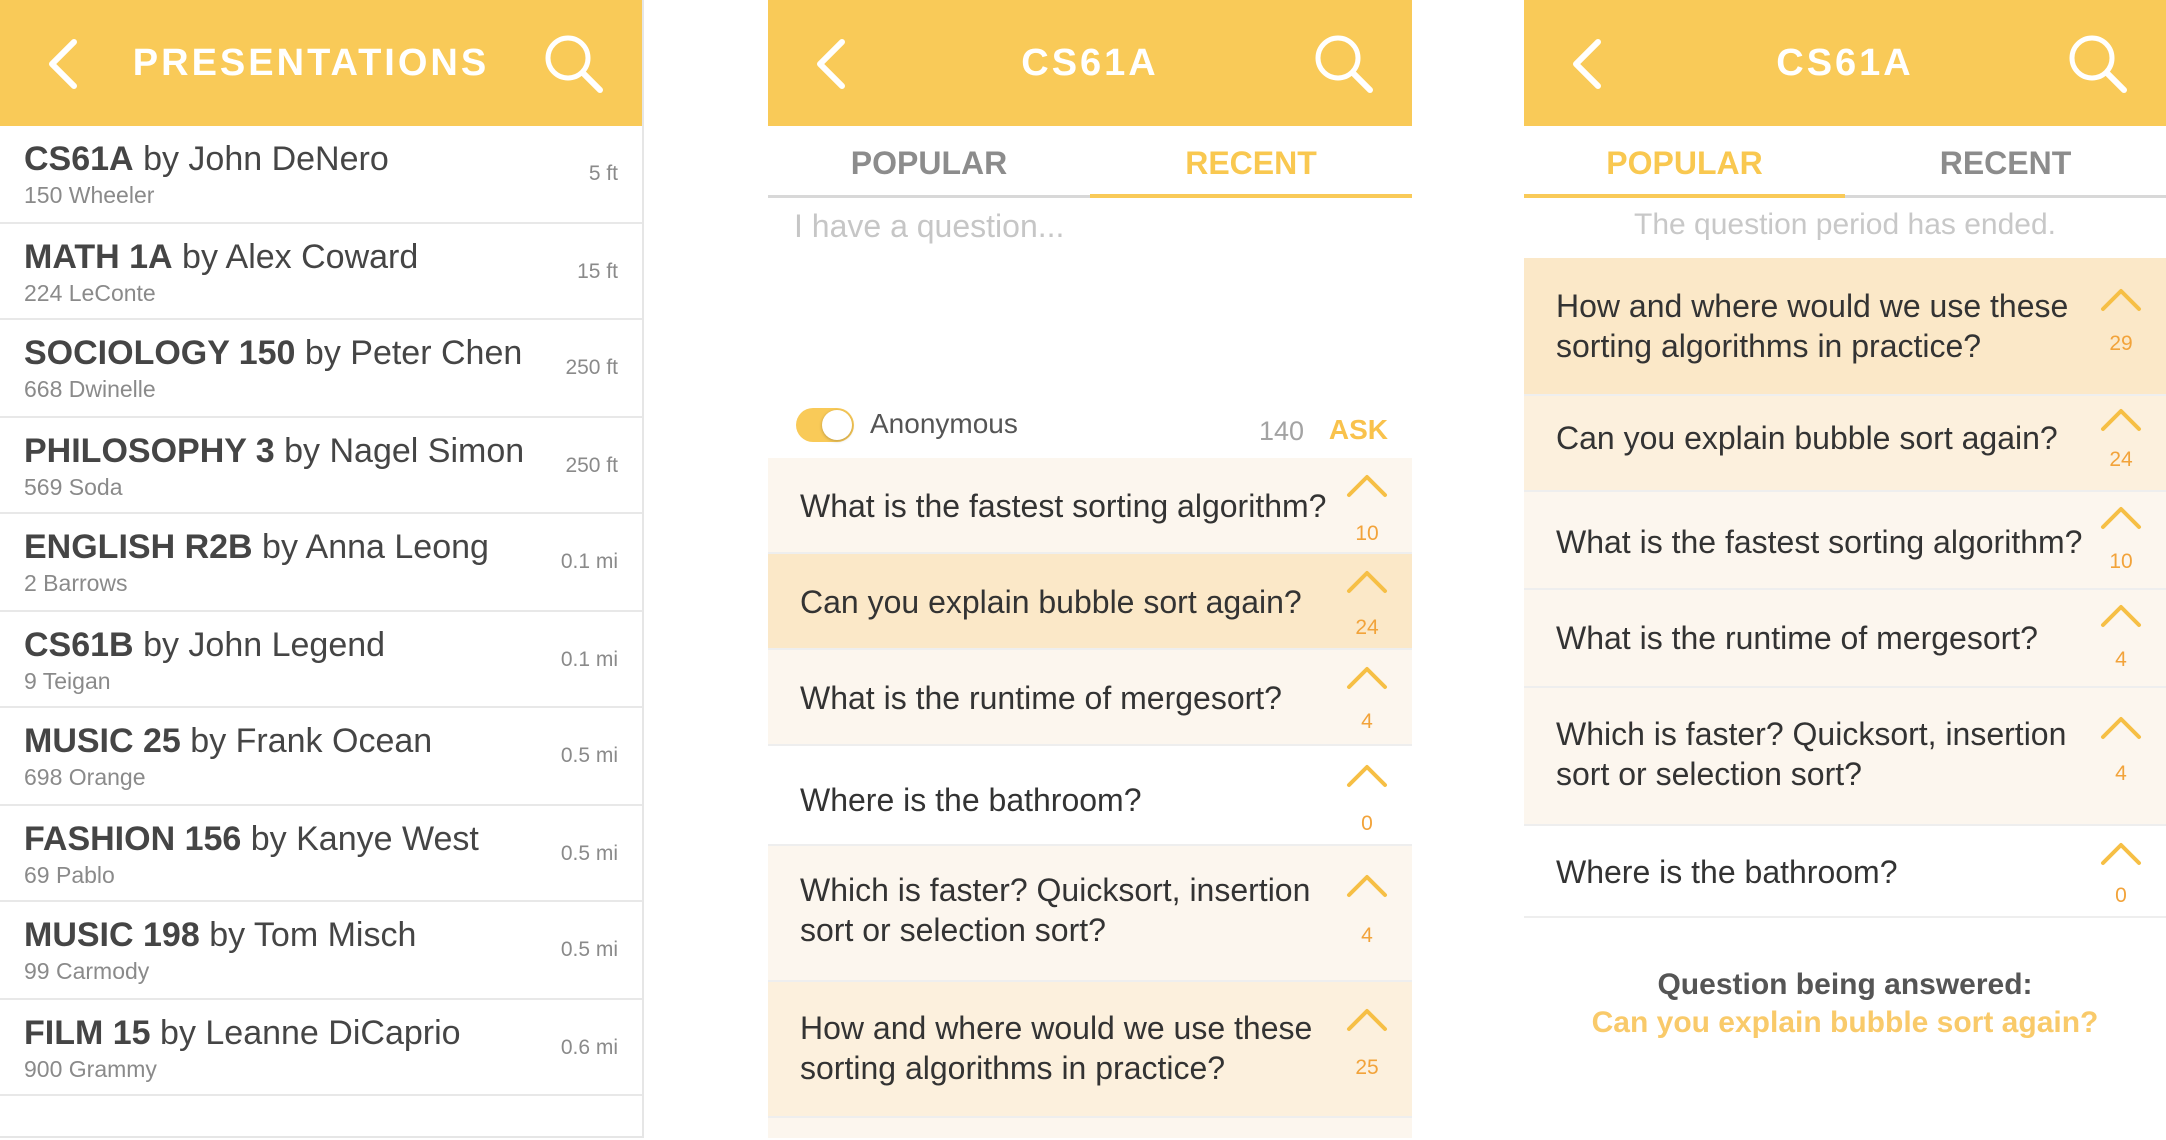 The image size is (2166, 1140). I want to click on presentation-item: CS61B by John Legend 9 Teigan 0.1 mi, so click(321, 660).